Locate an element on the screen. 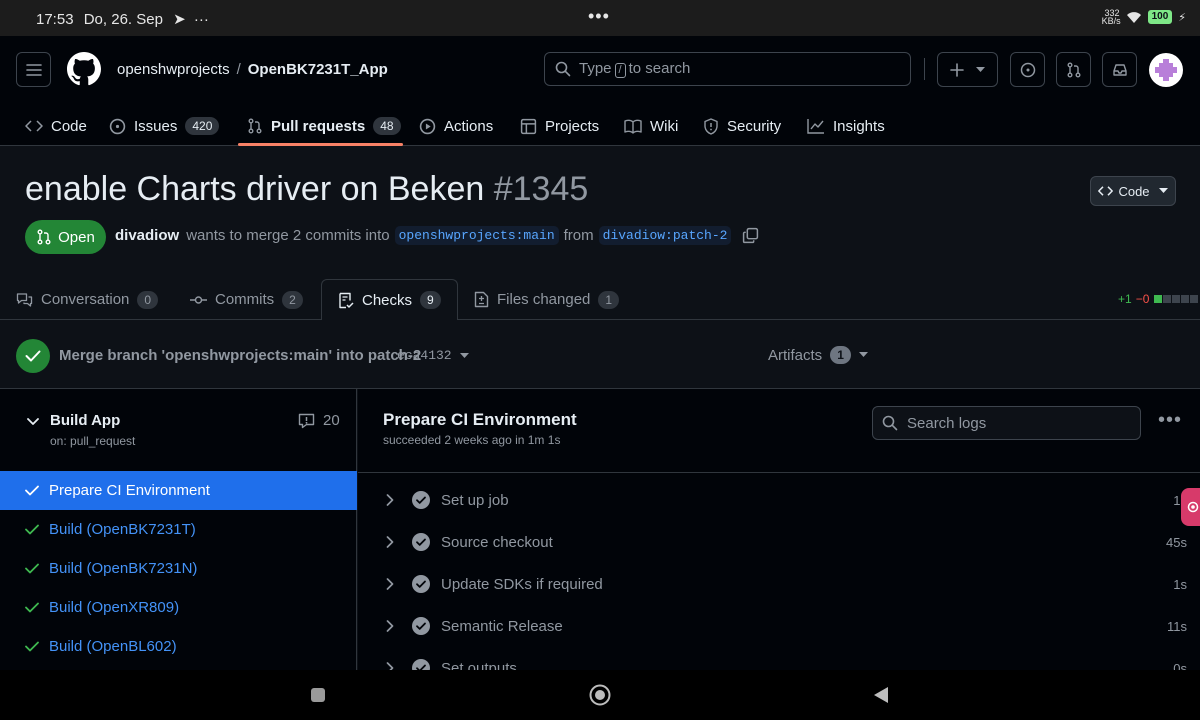 The height and width of the screenshot is (720, 1200). pr-title: enable Charts driver on Beken #1345 is located at coordinates (306, 189).